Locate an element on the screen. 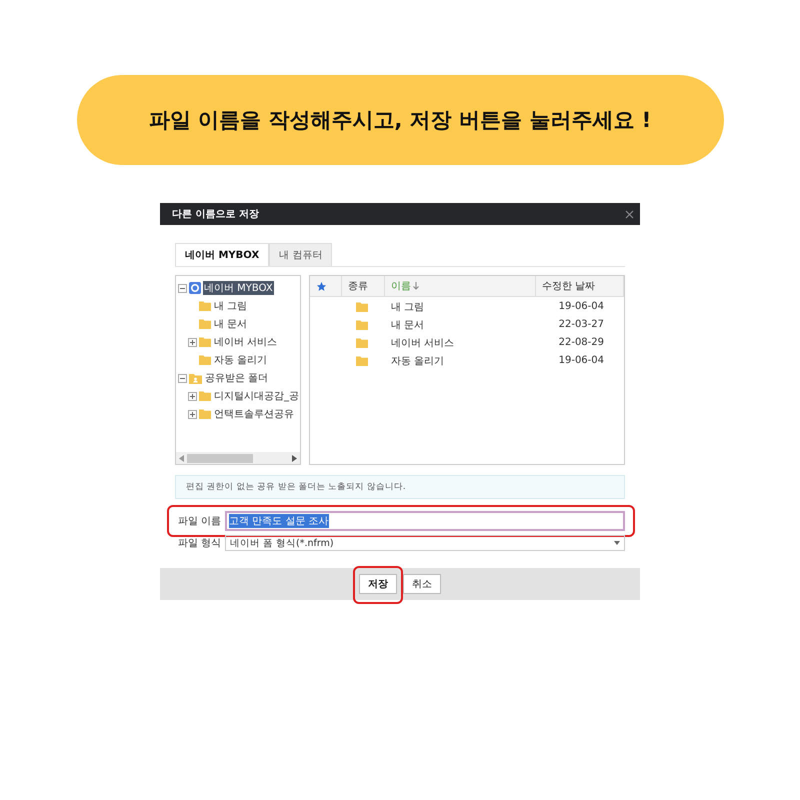 Image resolution: width=800 pixels, height=800 pixels. cloud-drive-icon is located at coordinates (195, 288).